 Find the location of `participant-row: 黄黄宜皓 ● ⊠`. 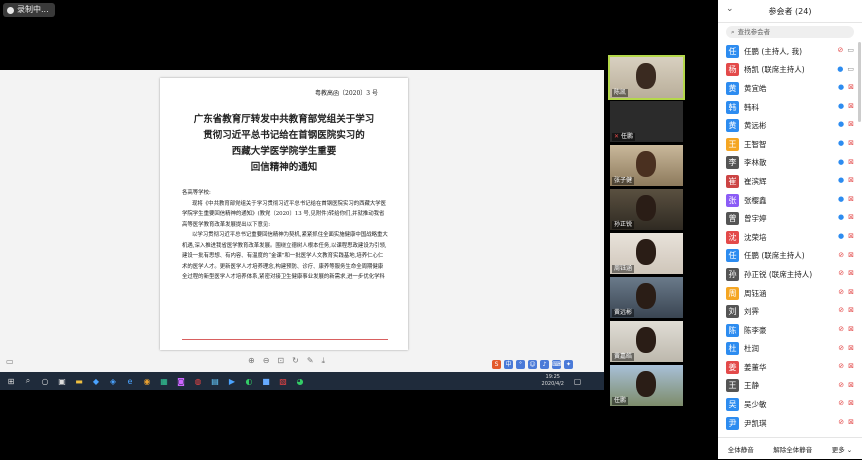

participant-row: 黄黄宜皓 ● ⊠ is located at coordinates (788, 88).